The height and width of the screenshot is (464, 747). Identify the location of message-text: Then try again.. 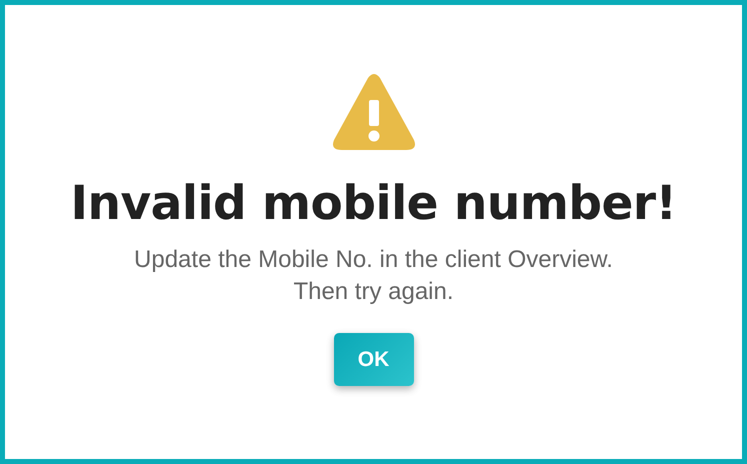
(373, 292).